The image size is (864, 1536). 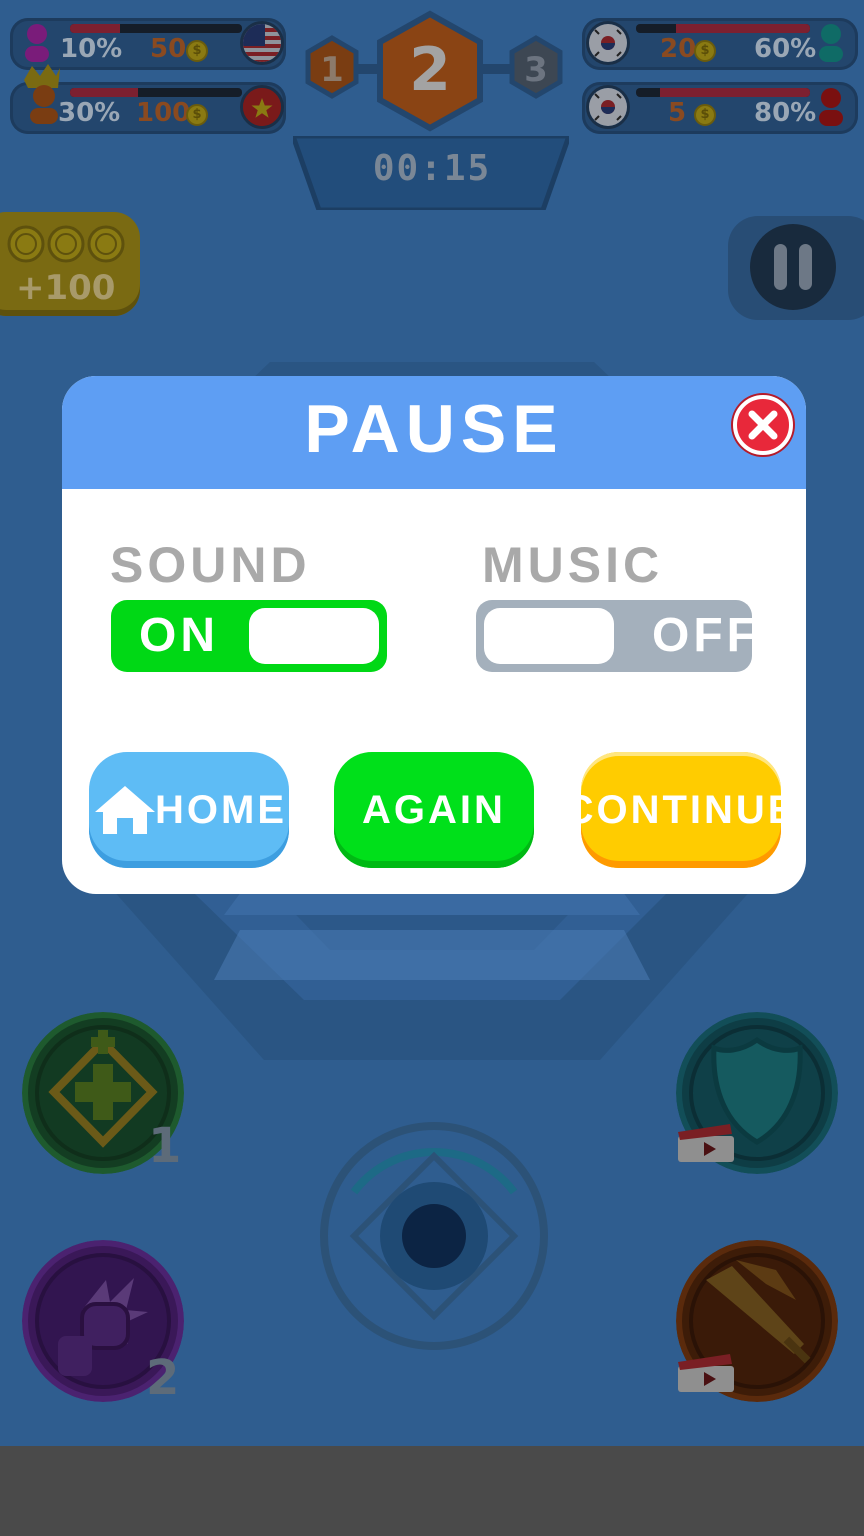 What do you see at coordinates (91, 49) in the screenshot?
I see `player-percent: 10%` at bounding box center [91, 49].